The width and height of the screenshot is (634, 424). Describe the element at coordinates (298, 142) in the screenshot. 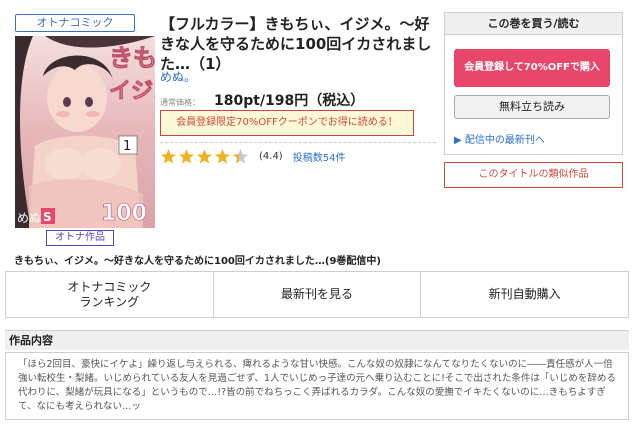

I see `divider` at that location.